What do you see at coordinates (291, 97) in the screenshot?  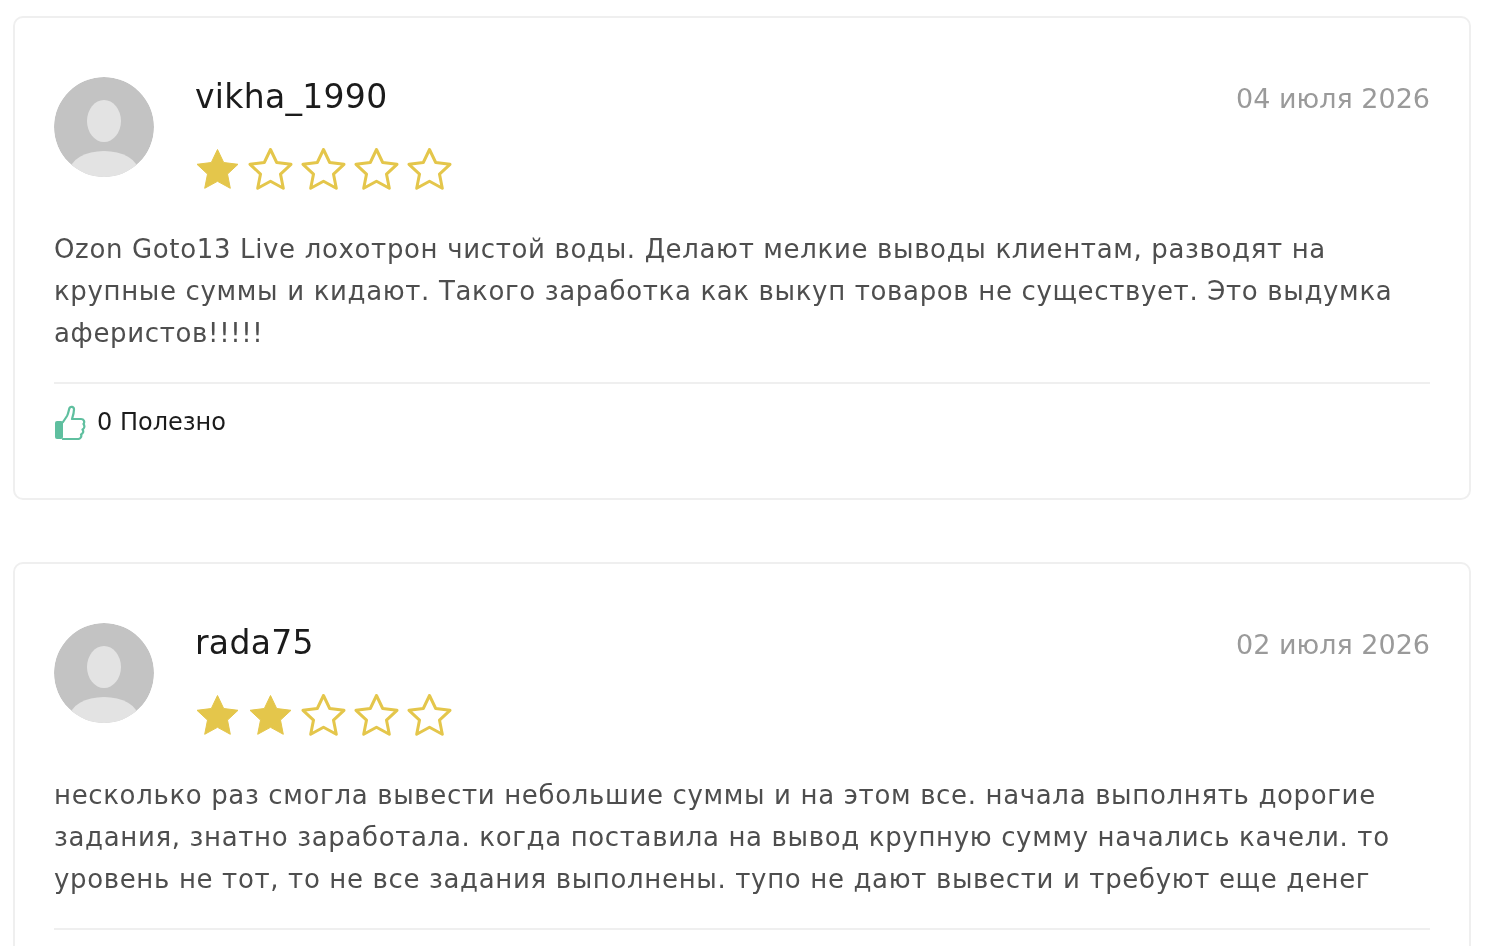 I see `author-name: vikha_1990` at bounding box center [291, 97].